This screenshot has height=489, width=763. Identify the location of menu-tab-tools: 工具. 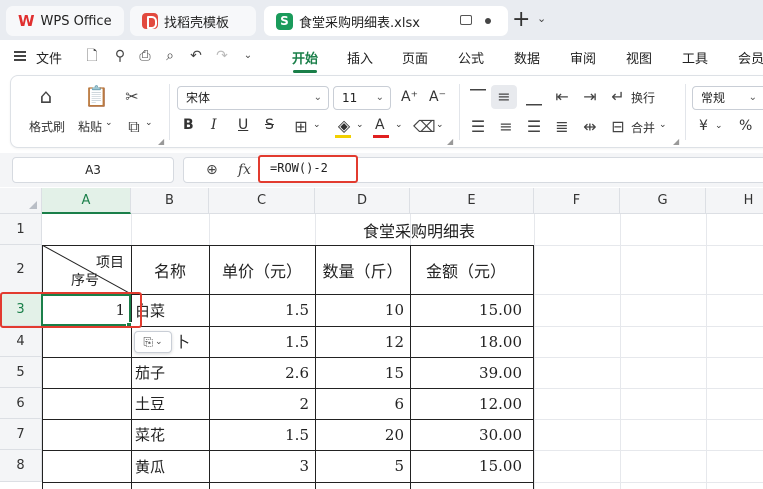
(695, 57).